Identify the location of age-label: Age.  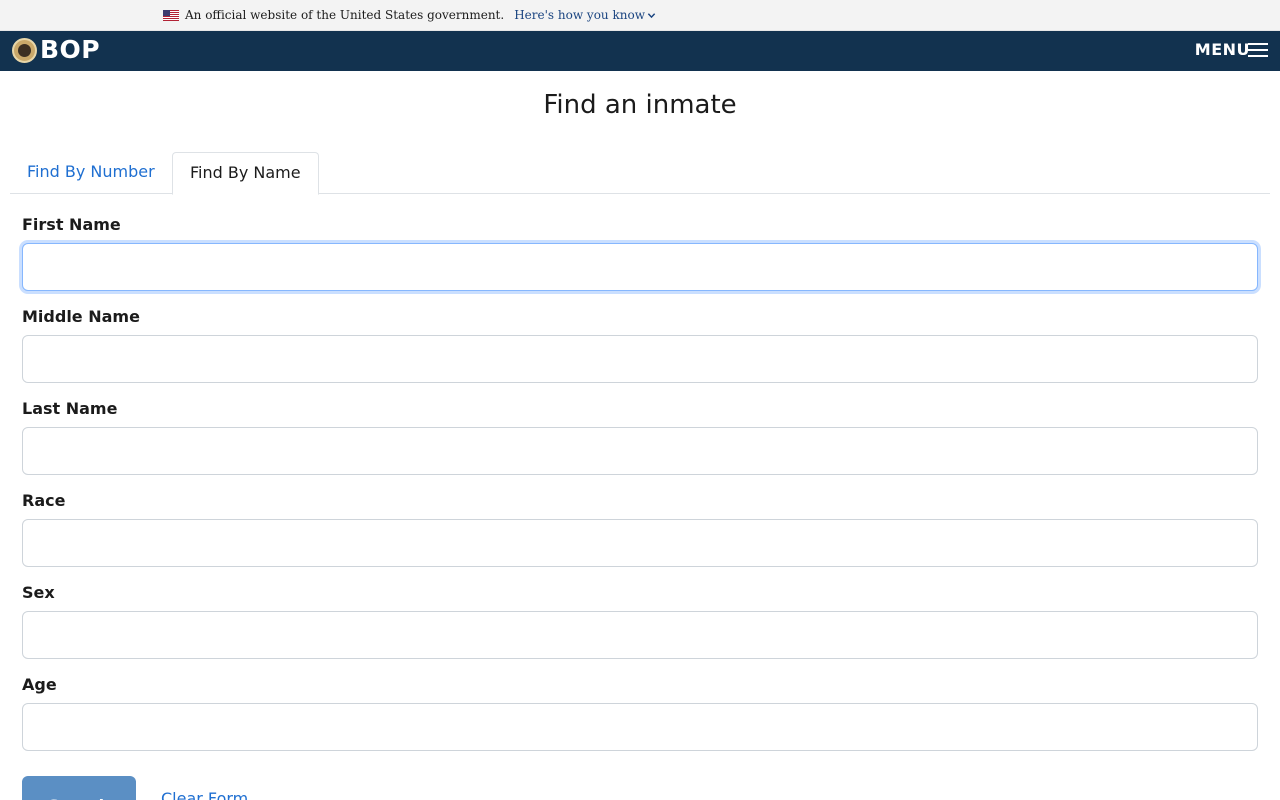
(39, 684).